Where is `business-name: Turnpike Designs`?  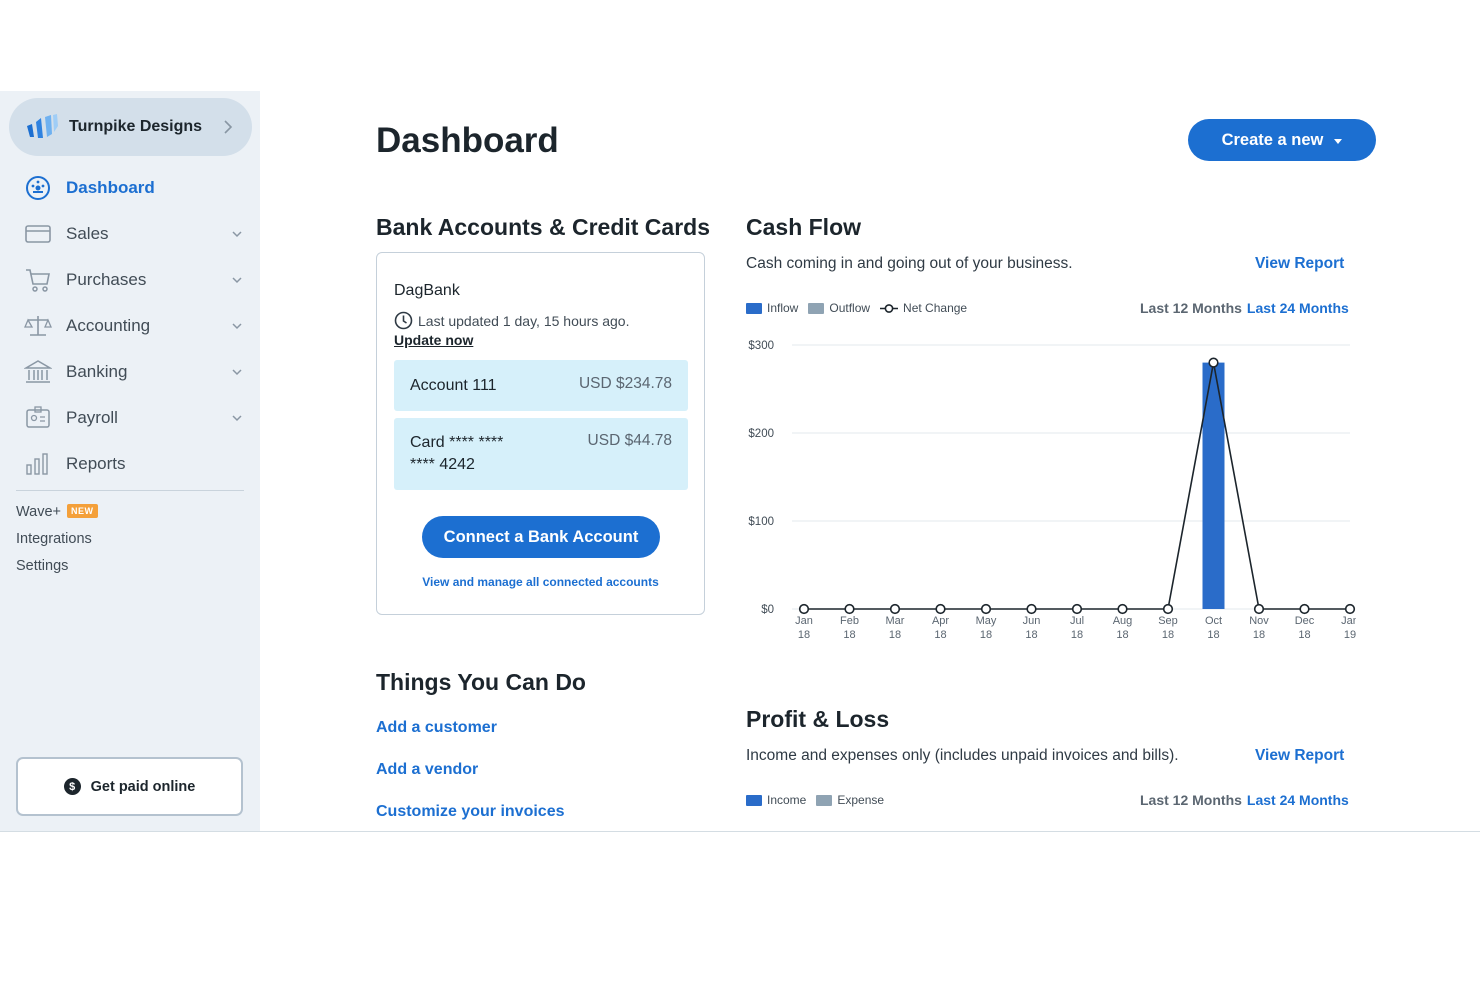 business-name: Turnpike Designs is located at coordinates (136, 126).